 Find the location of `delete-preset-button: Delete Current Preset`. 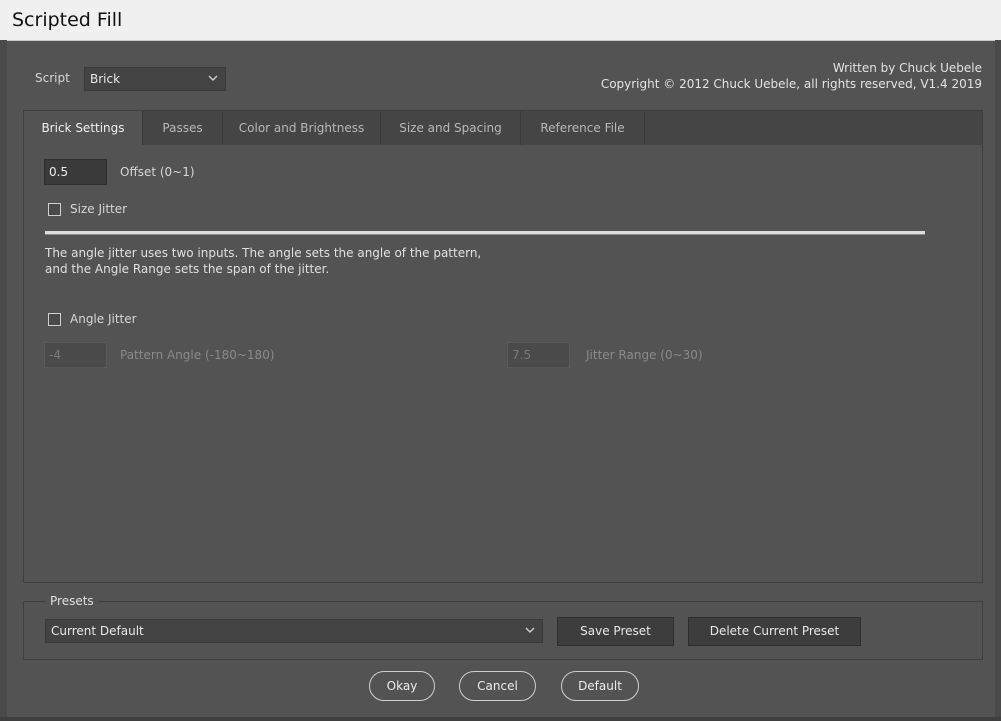

delete-preset-button: Delete Current Preset is located at coordinates (774, 631).